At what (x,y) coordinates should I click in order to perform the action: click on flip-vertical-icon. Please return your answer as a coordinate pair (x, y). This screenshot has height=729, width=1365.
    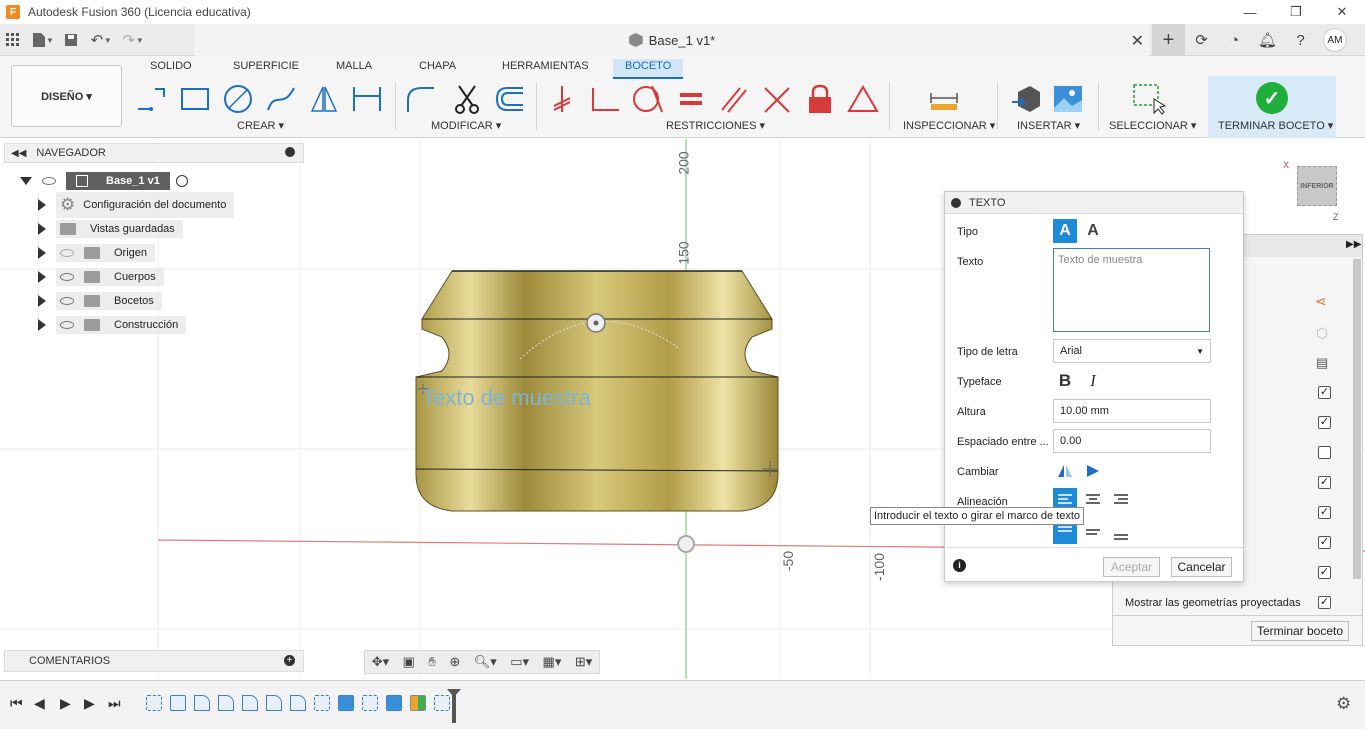
    Looking at the image, I should click on (1065, 471).